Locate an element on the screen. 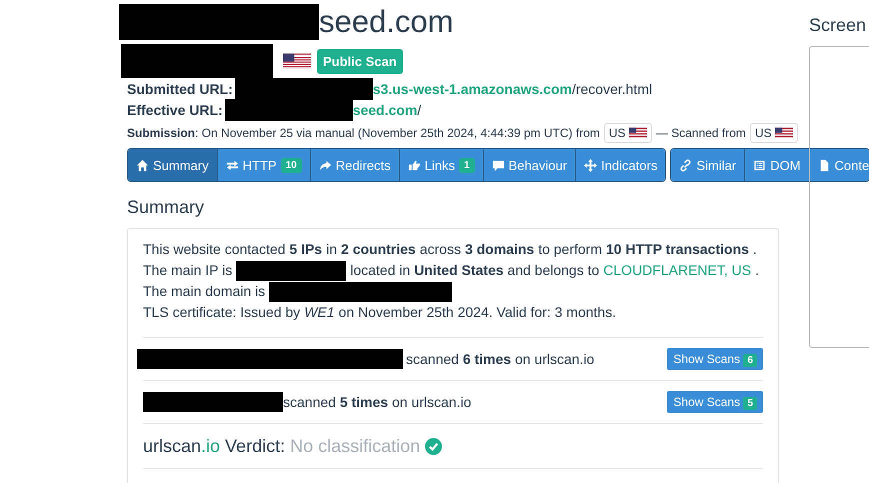  scanned-from-label: — Scanned from is located at coordinates (701, 133).